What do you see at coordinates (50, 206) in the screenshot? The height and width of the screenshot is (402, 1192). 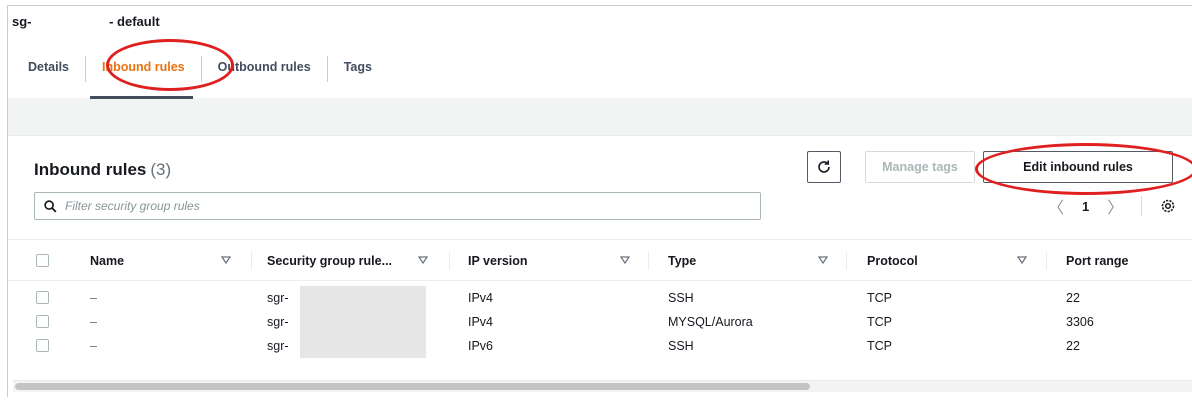 I see `search-icon` at bounding box center [50, 206].